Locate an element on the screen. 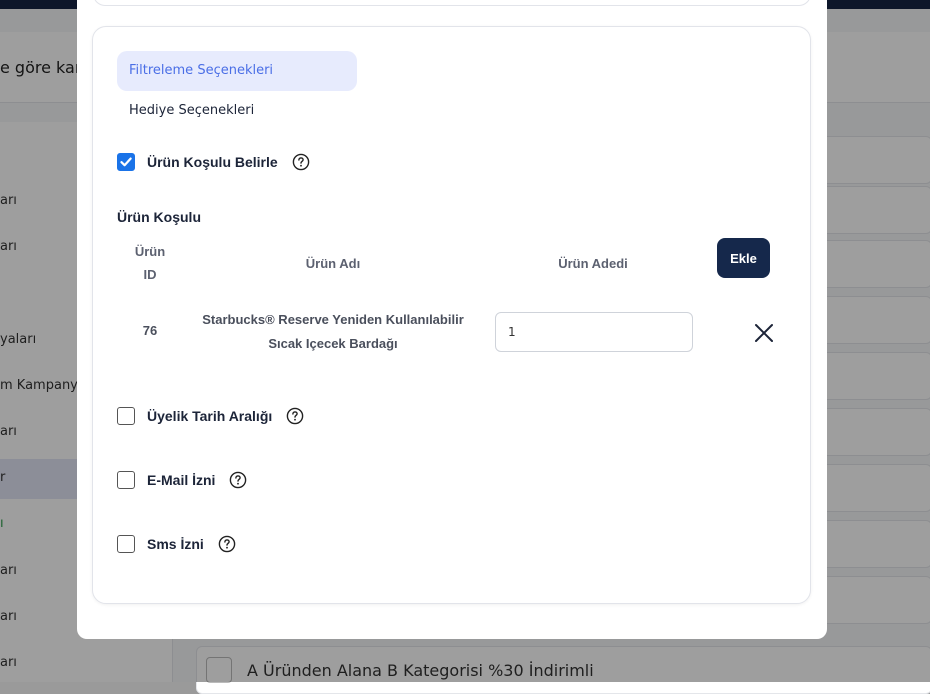 This screenshot has height=694, width=930. product-condition-checkbox is located at coordinates (126, 162).